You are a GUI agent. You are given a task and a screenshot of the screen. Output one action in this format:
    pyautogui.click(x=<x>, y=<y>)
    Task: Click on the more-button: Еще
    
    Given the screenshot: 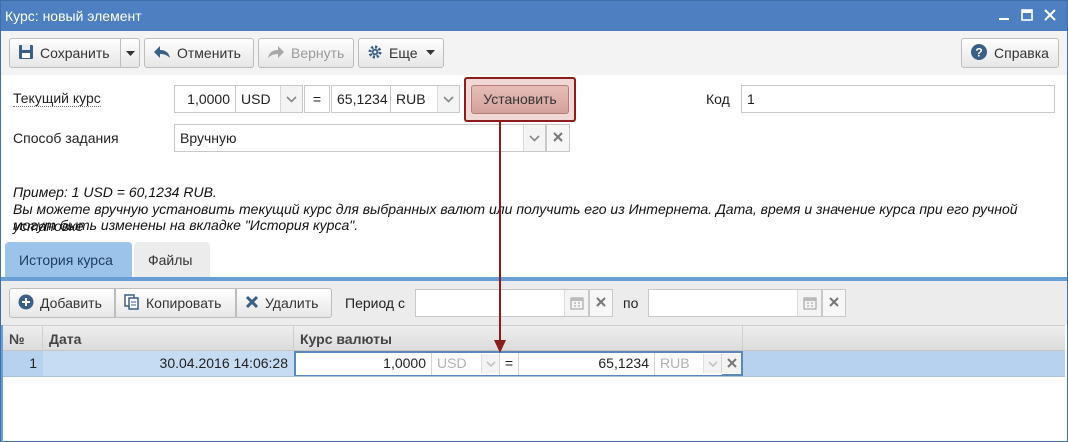 What is the action you would take?
    pyautogui.click(x=401, y=53)
    